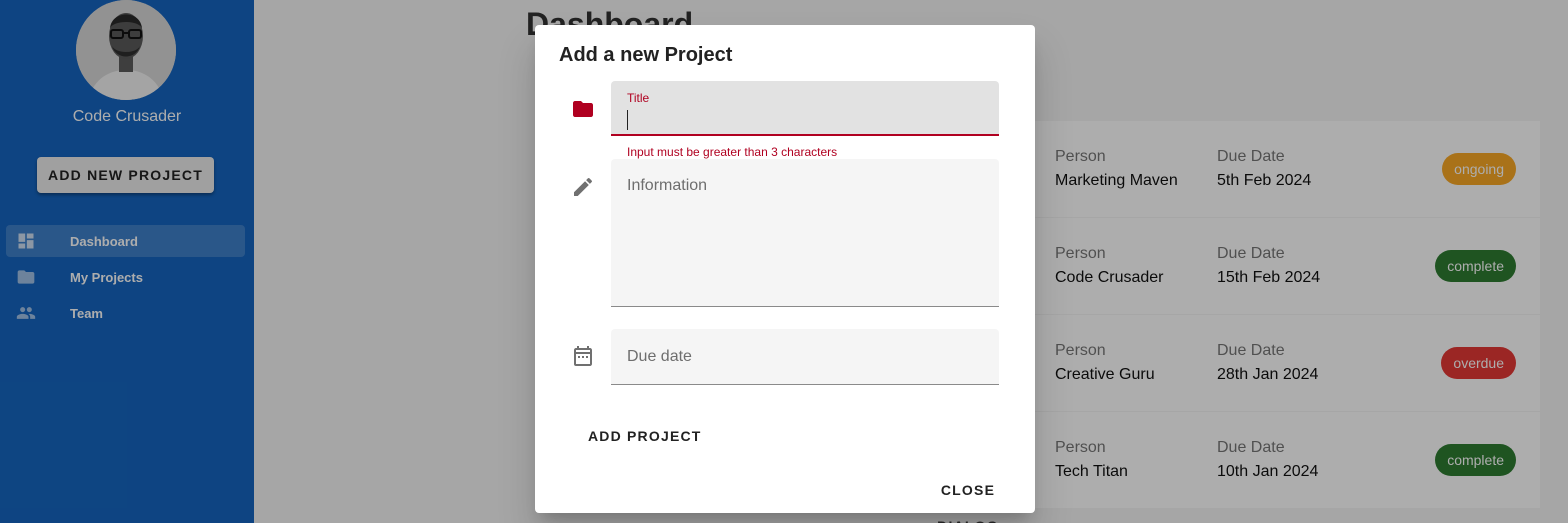 This screenshot has height=523, width=1568. Describe the element at coordinates (638, 98) in the screenshot. I see `title-field-label: Title` at that location.